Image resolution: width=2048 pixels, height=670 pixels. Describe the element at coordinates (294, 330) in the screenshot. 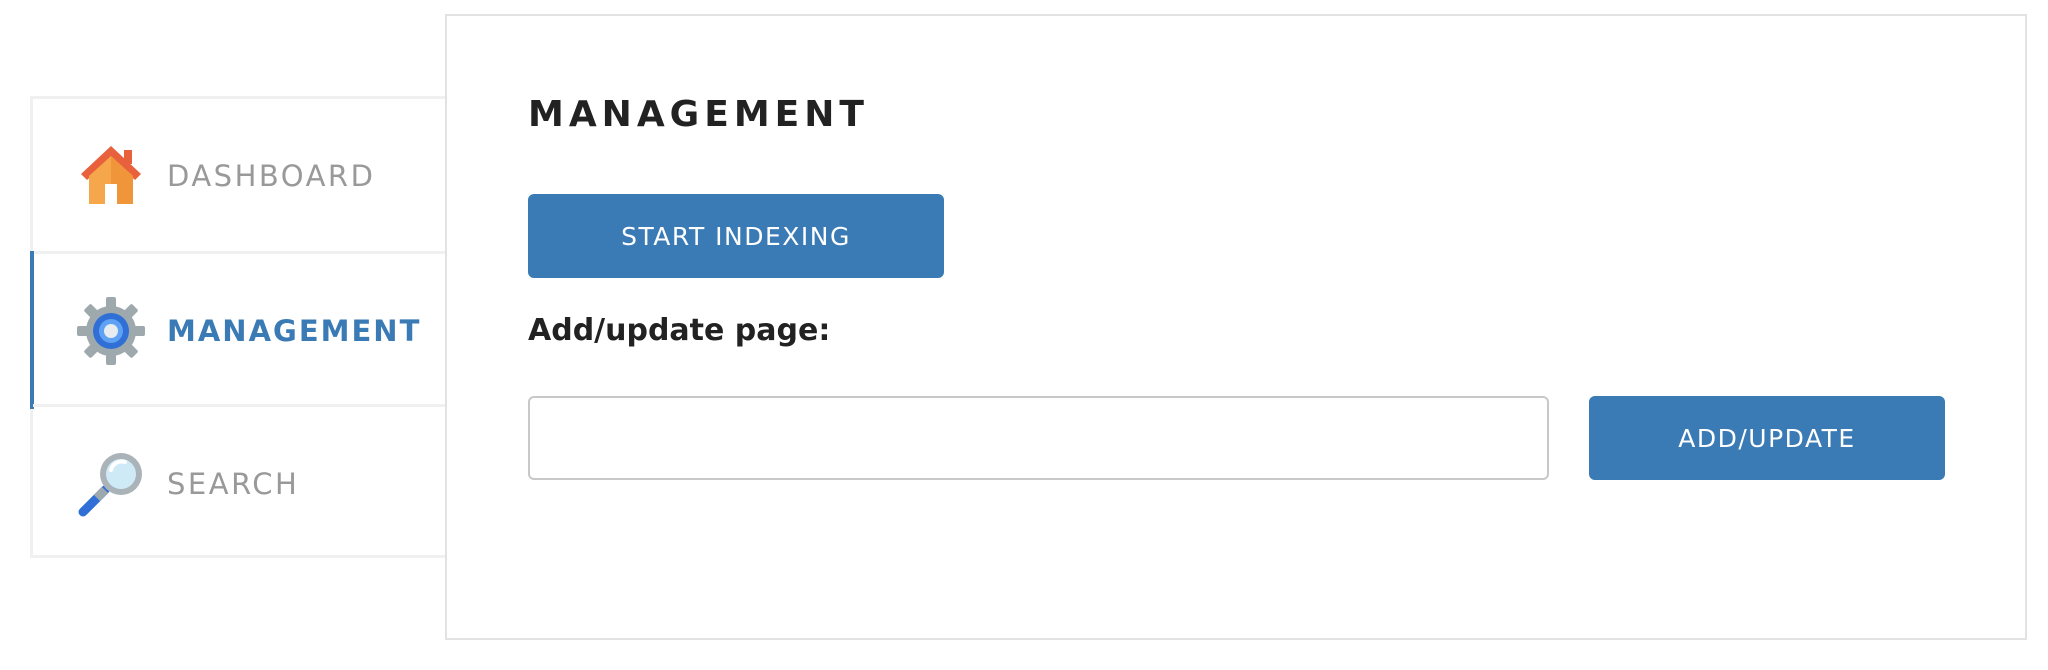

I see `sidebar-item-label: MANAGEMENT` at that location.